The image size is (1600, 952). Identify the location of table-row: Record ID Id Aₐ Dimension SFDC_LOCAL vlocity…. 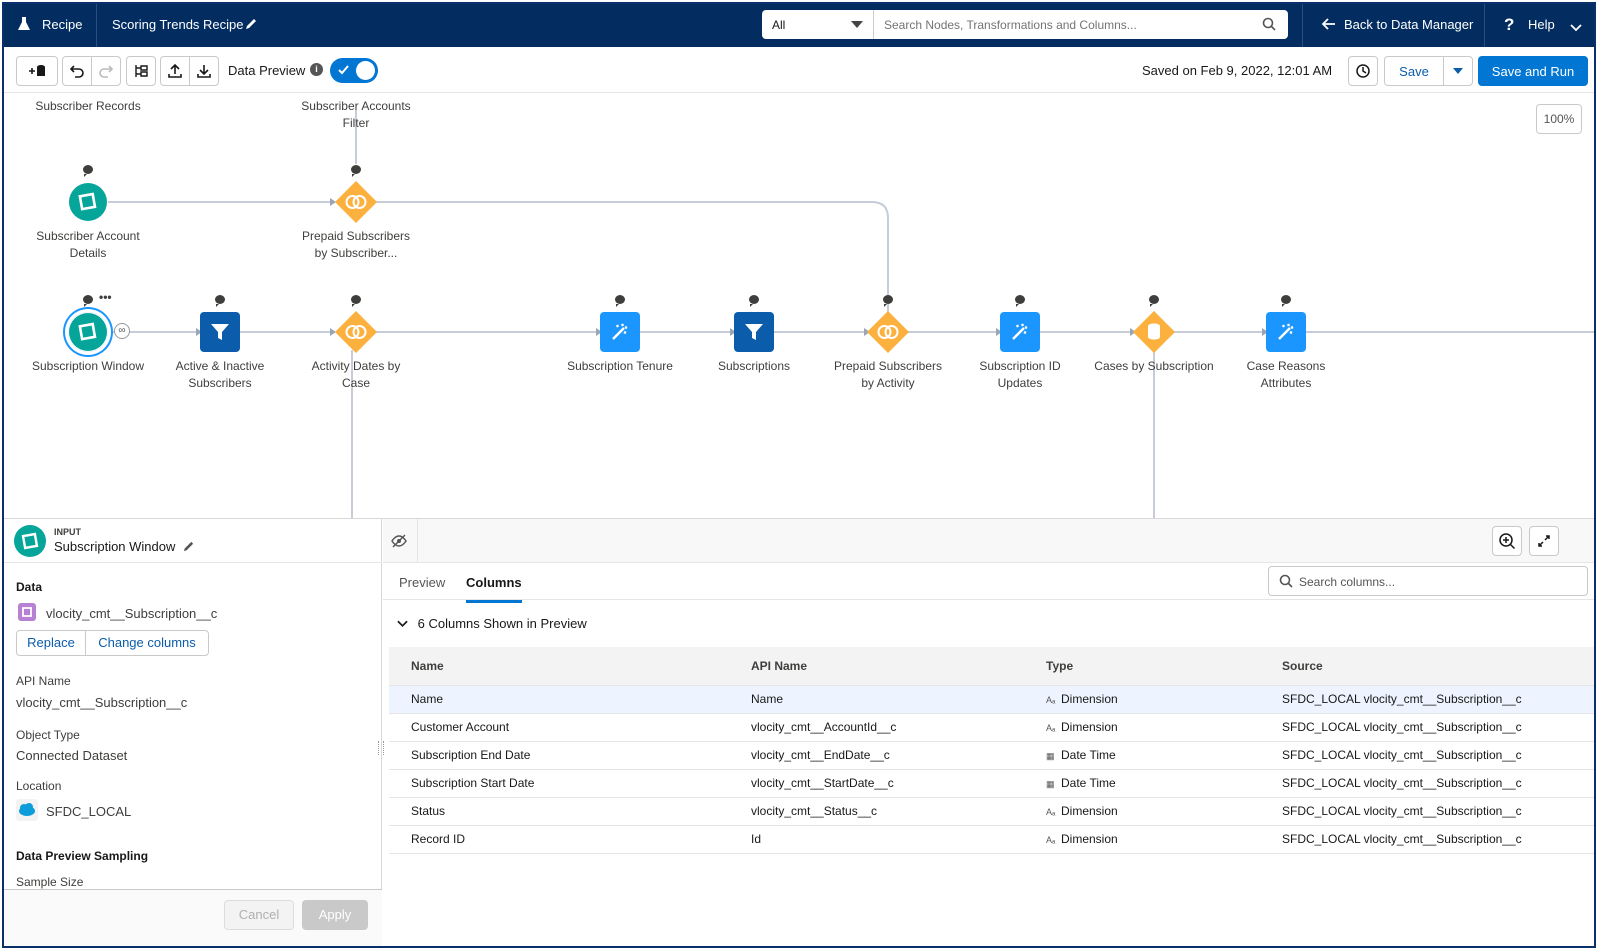
(991, 839).